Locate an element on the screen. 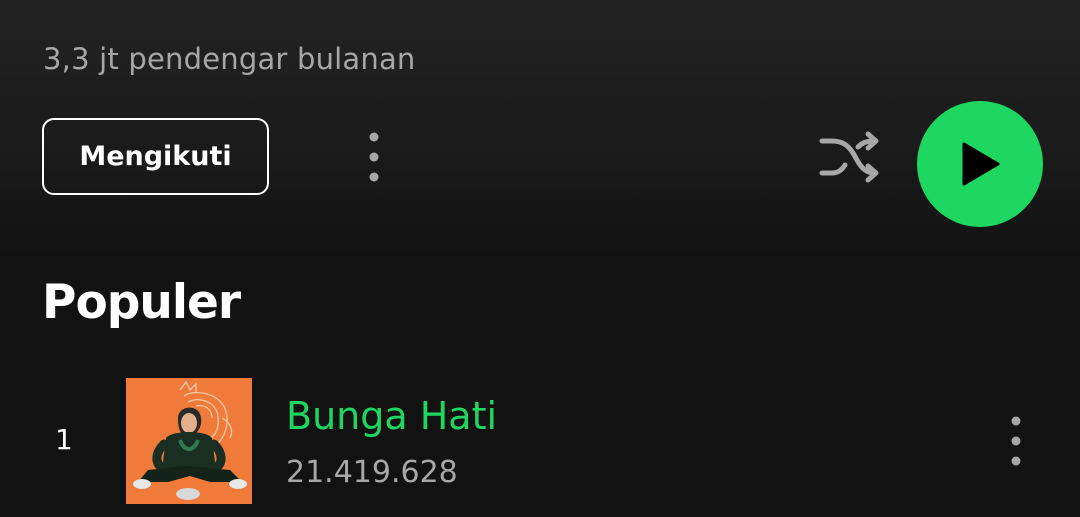 This screenshot has height=517, width=1080. track-title: Bunga Hati is located at coordinates (392, 416).